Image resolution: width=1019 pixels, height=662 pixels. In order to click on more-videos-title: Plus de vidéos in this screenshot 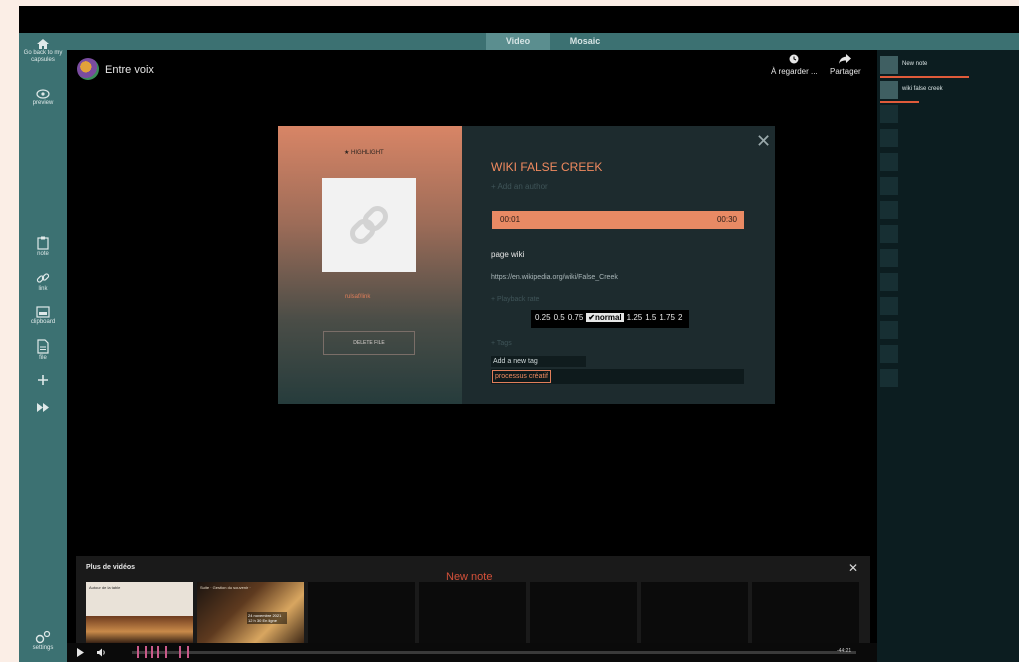, I will do `click(111, 567)`.